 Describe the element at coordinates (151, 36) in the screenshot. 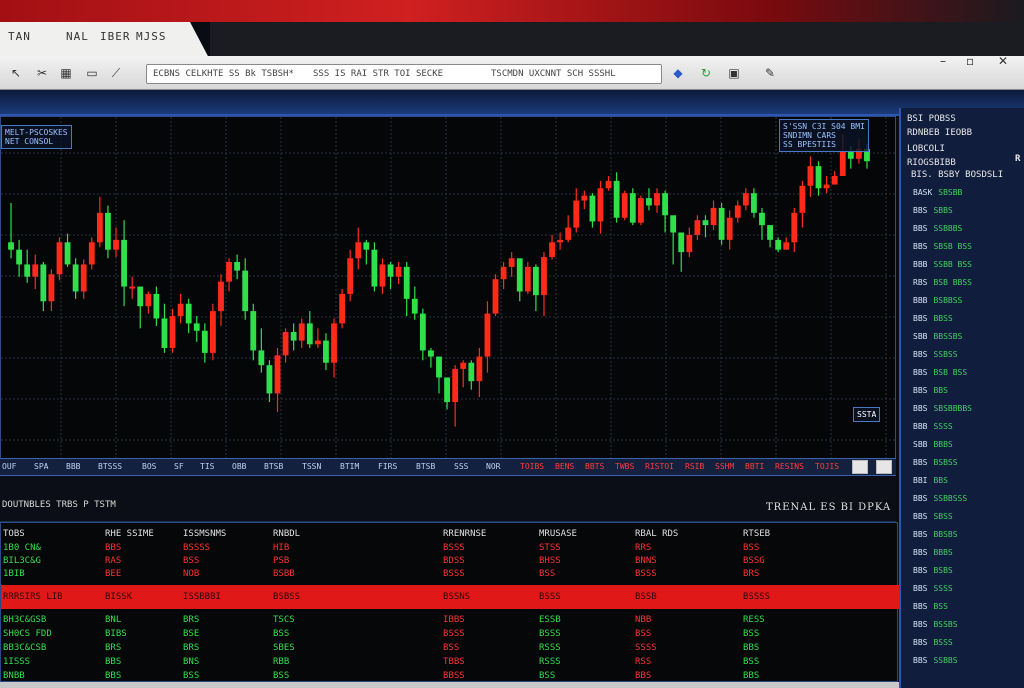

I see `menu-item: MJSS` at that location.